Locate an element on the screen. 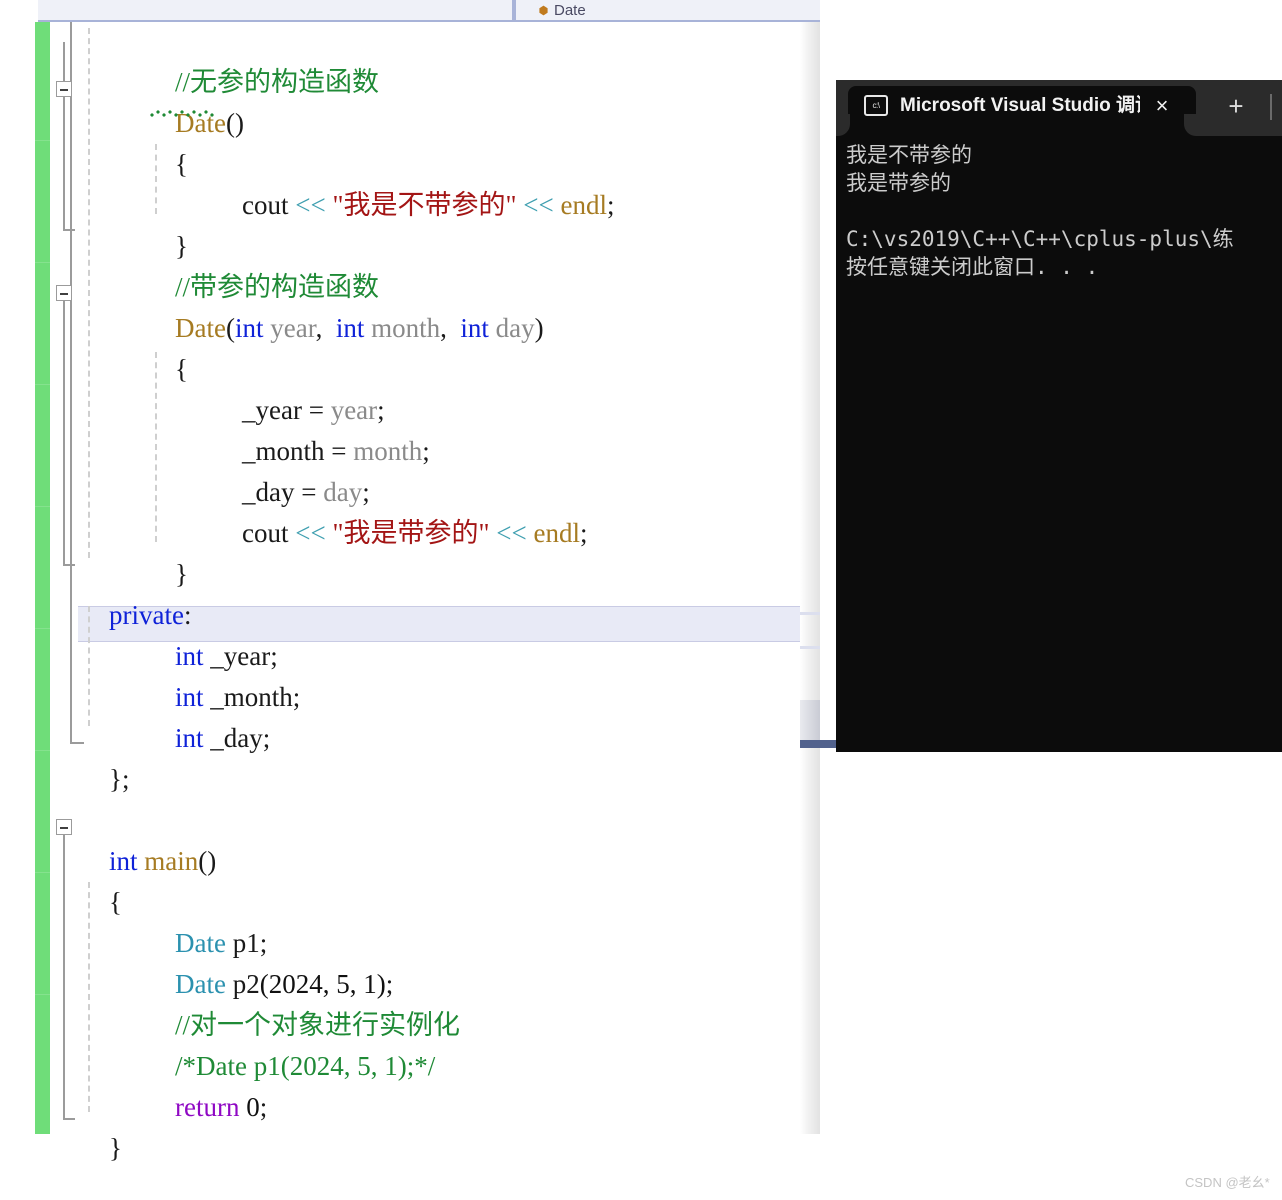 The width and height of the screenshot is (1282, 1200). breadcrumb-separator is located at coordinates (514, 10).